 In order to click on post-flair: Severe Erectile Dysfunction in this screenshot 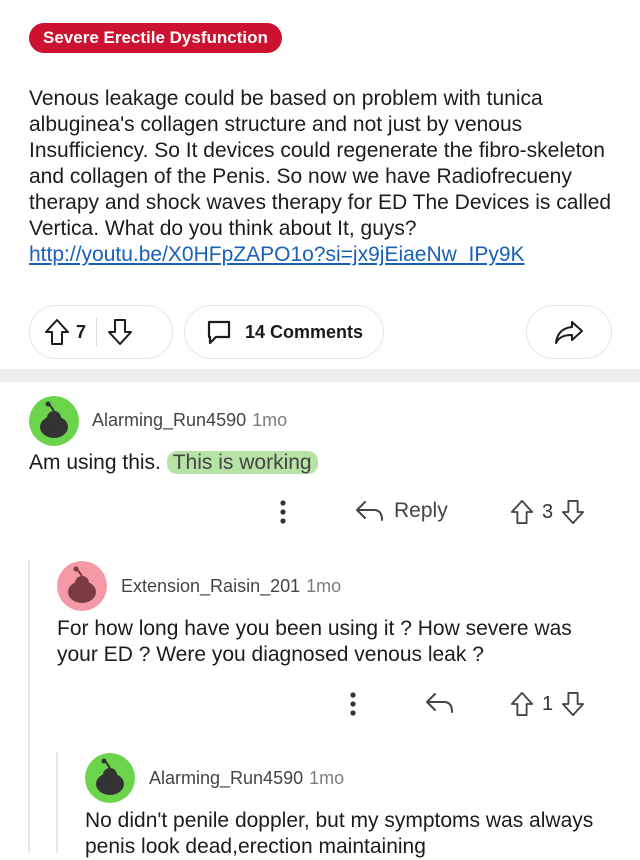, I will do `click(155, 38)`.